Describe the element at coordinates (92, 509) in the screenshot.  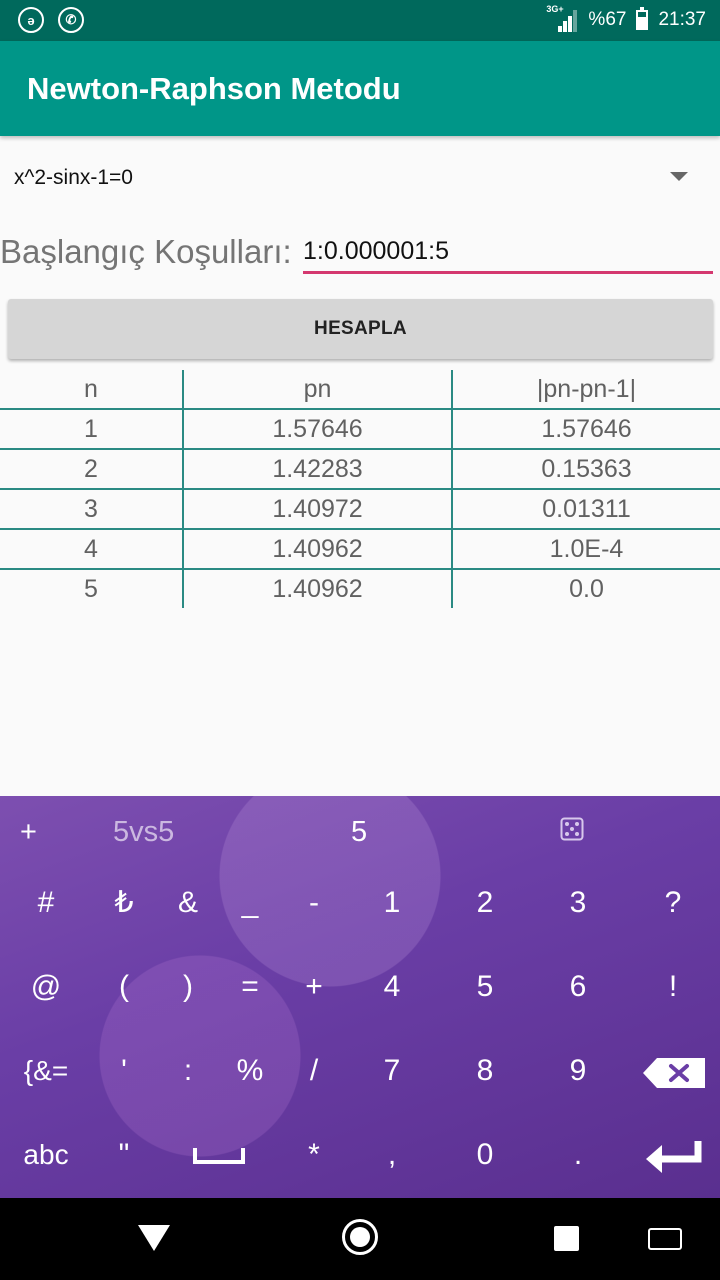
I see `cell-n: 3` at that location.